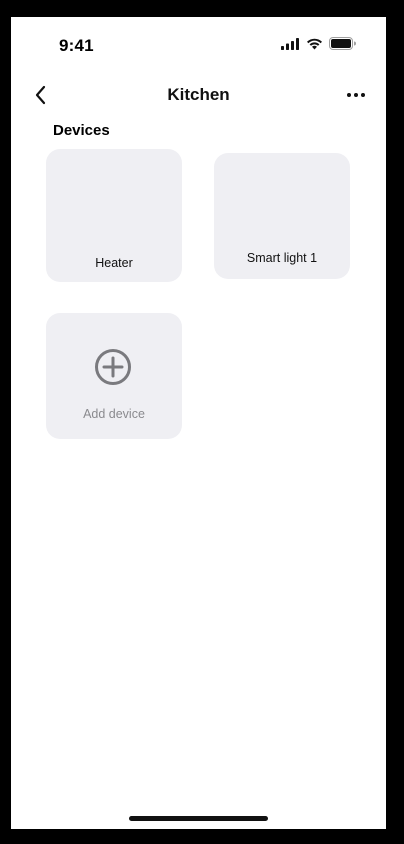 The height and width of the screenshot is (844, 404). Describe the element at coordinates (114, 215) in the screenshot. I see `device-card-heater: Heater` at that location.